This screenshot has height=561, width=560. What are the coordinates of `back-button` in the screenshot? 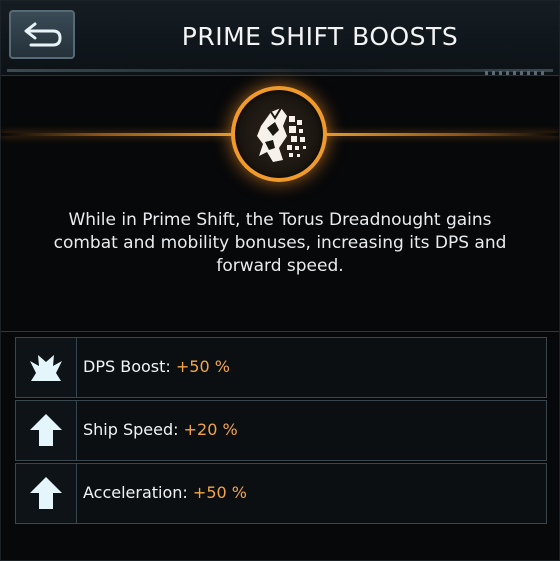 It's located at (42, 34).